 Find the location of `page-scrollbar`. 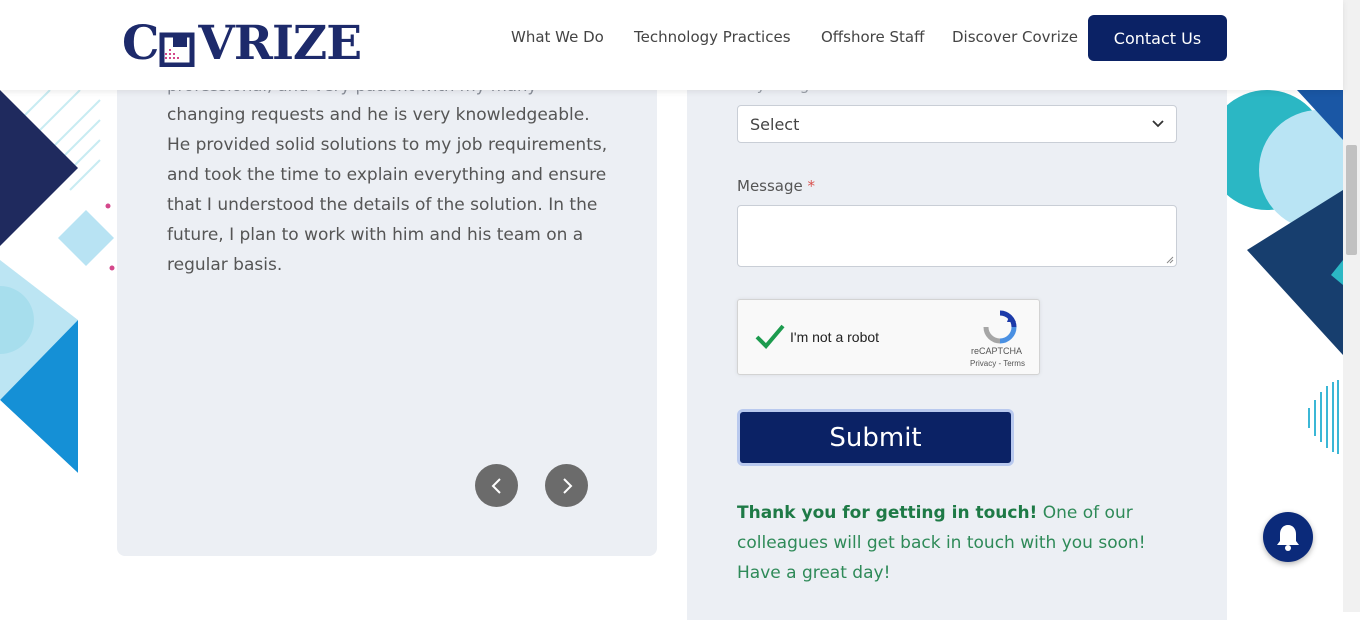

page-scrollbar is located at coordinates (1351, 306).